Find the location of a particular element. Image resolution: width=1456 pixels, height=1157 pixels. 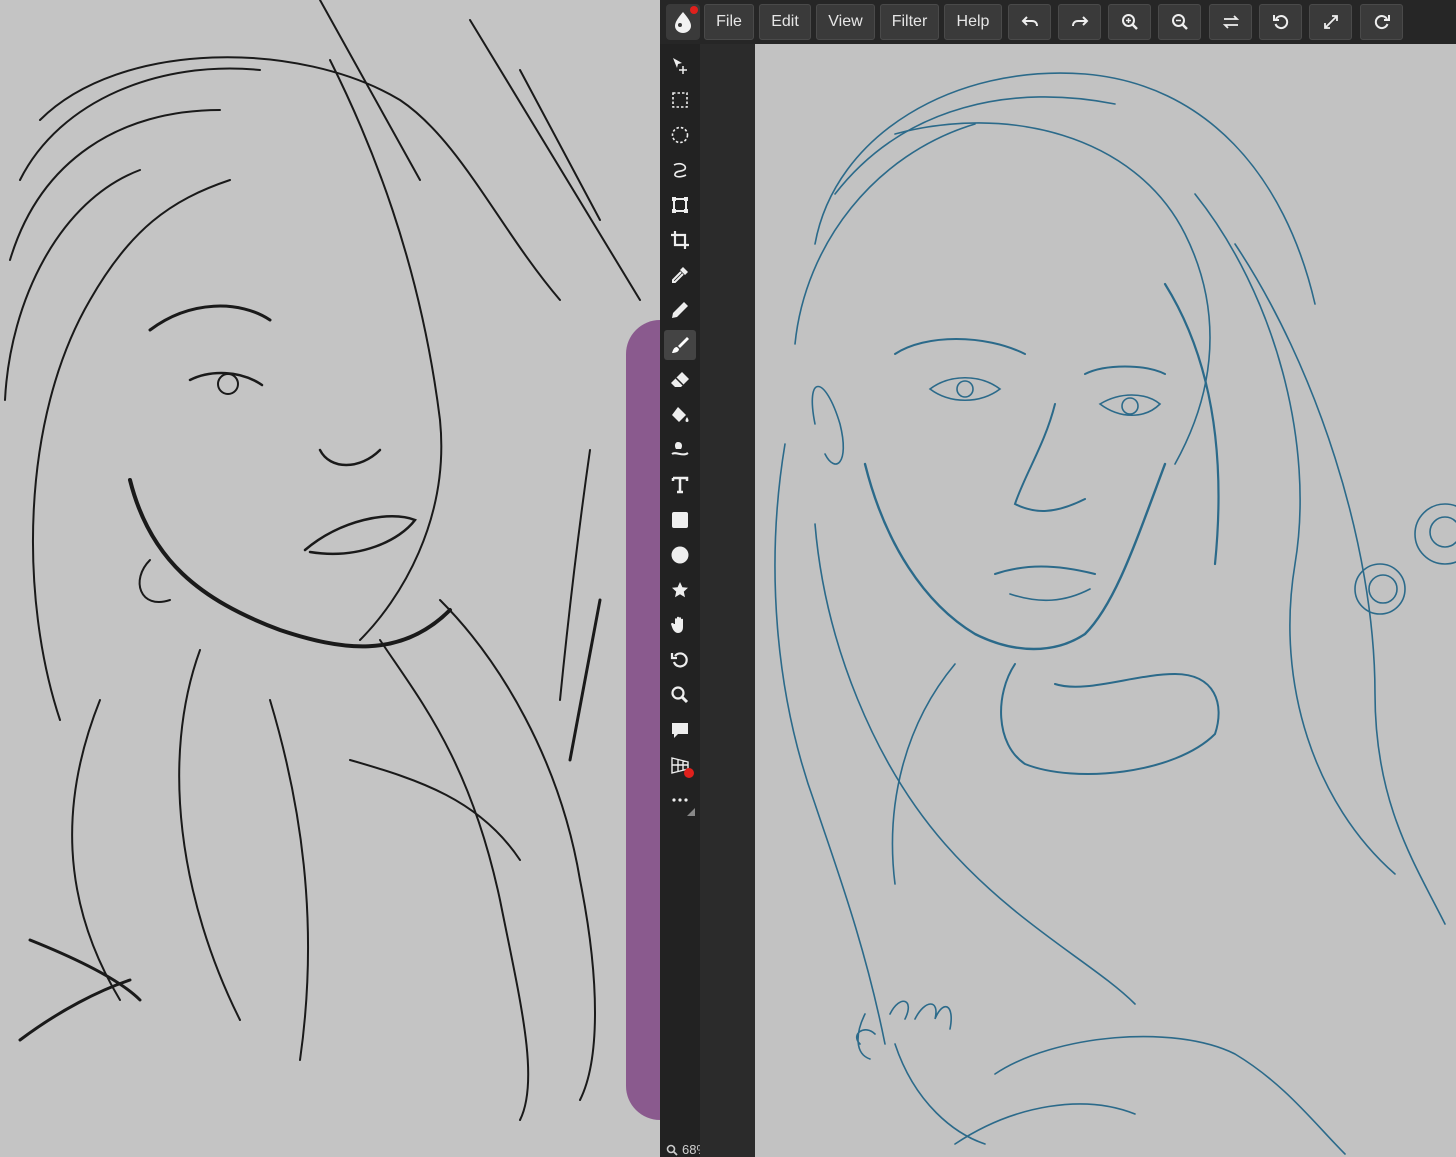

rectangle-tool is located at coordinates (680, 520).